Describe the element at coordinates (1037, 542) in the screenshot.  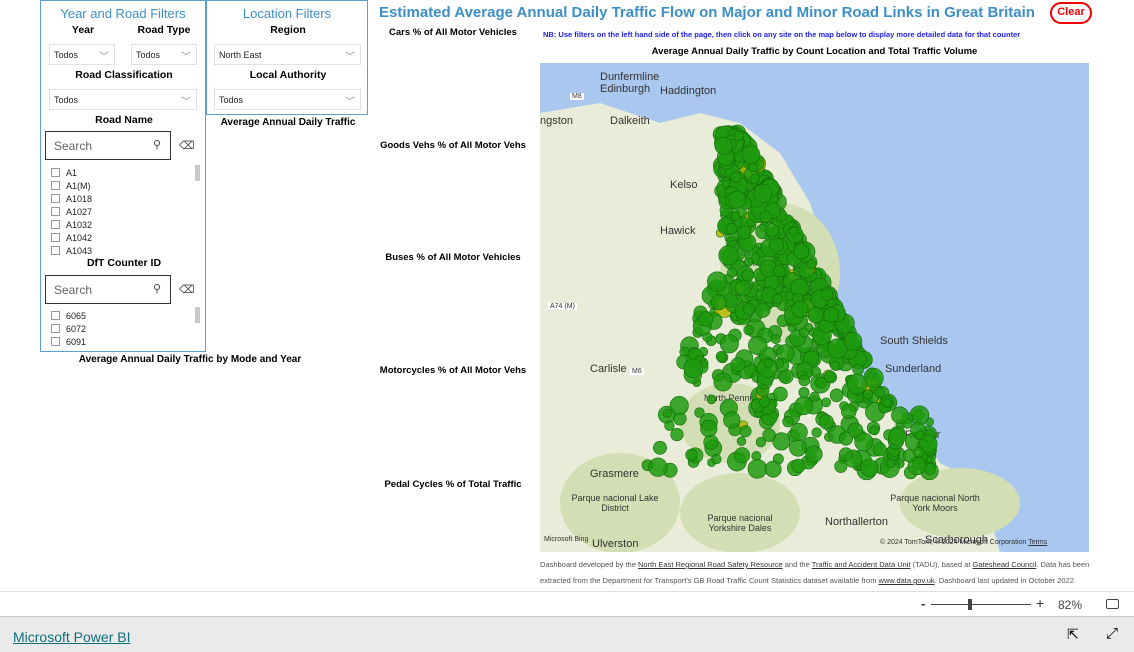
I see `terms-link: Terms` at that location.